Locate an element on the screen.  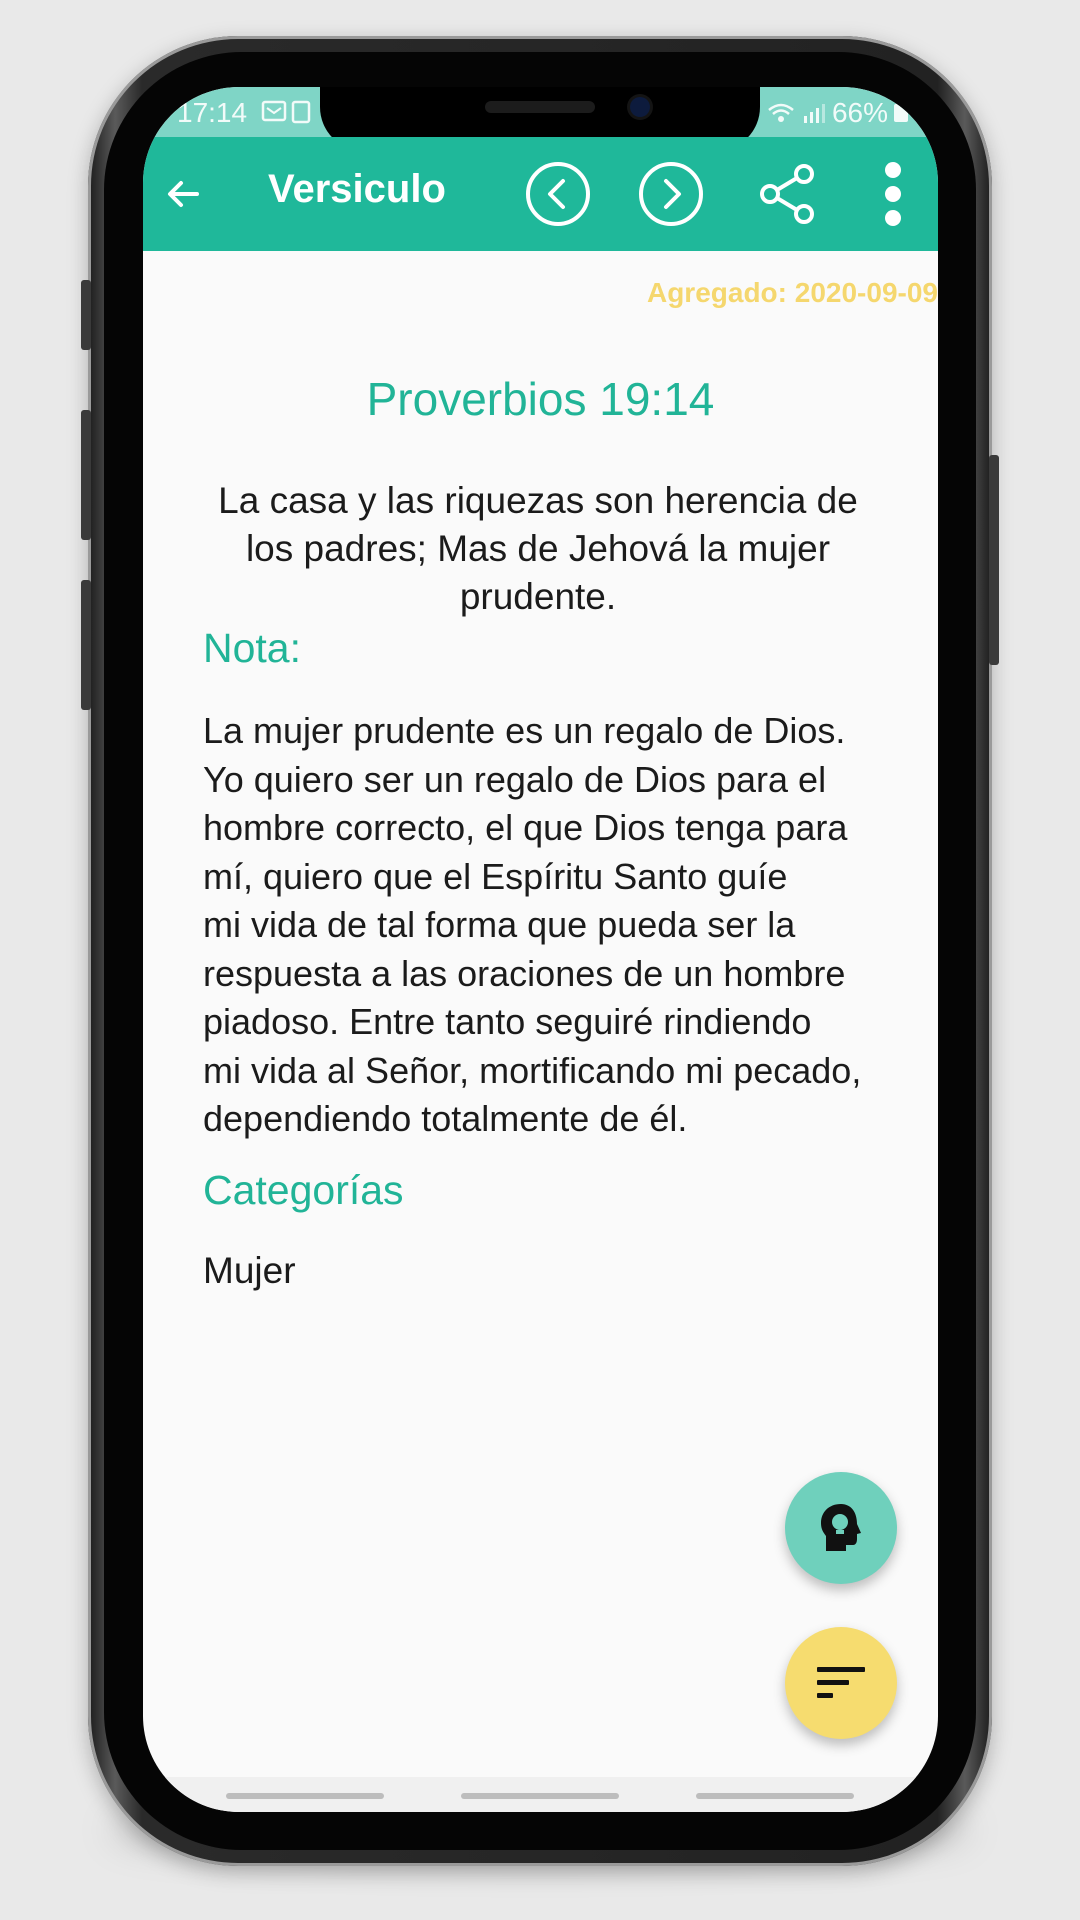
more-vert-icon is located at coordinates (893, 194).